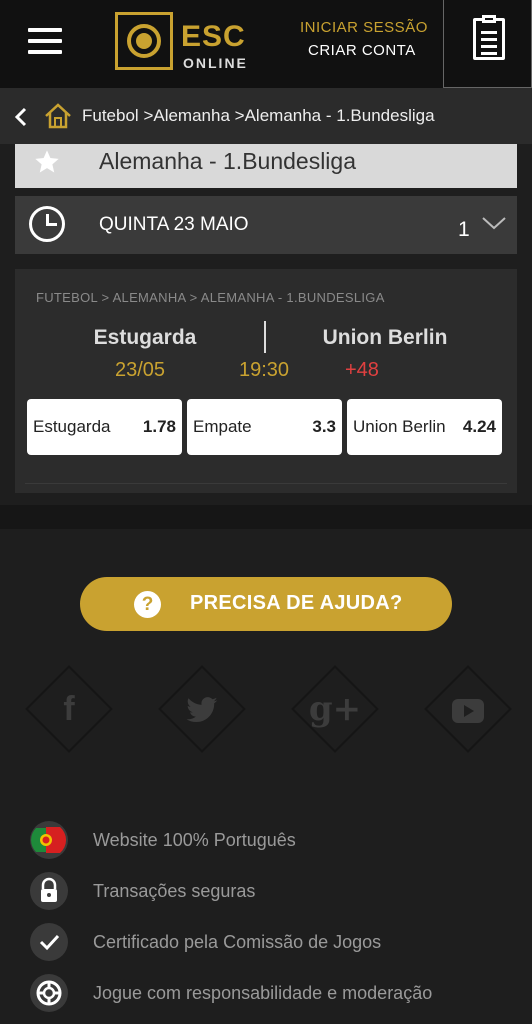  What do you see at coordinates (186, 115) in the screenshot?
I see `breadcrumb-item-alemanha: >Alemanha` at bounding box center [186, 115].